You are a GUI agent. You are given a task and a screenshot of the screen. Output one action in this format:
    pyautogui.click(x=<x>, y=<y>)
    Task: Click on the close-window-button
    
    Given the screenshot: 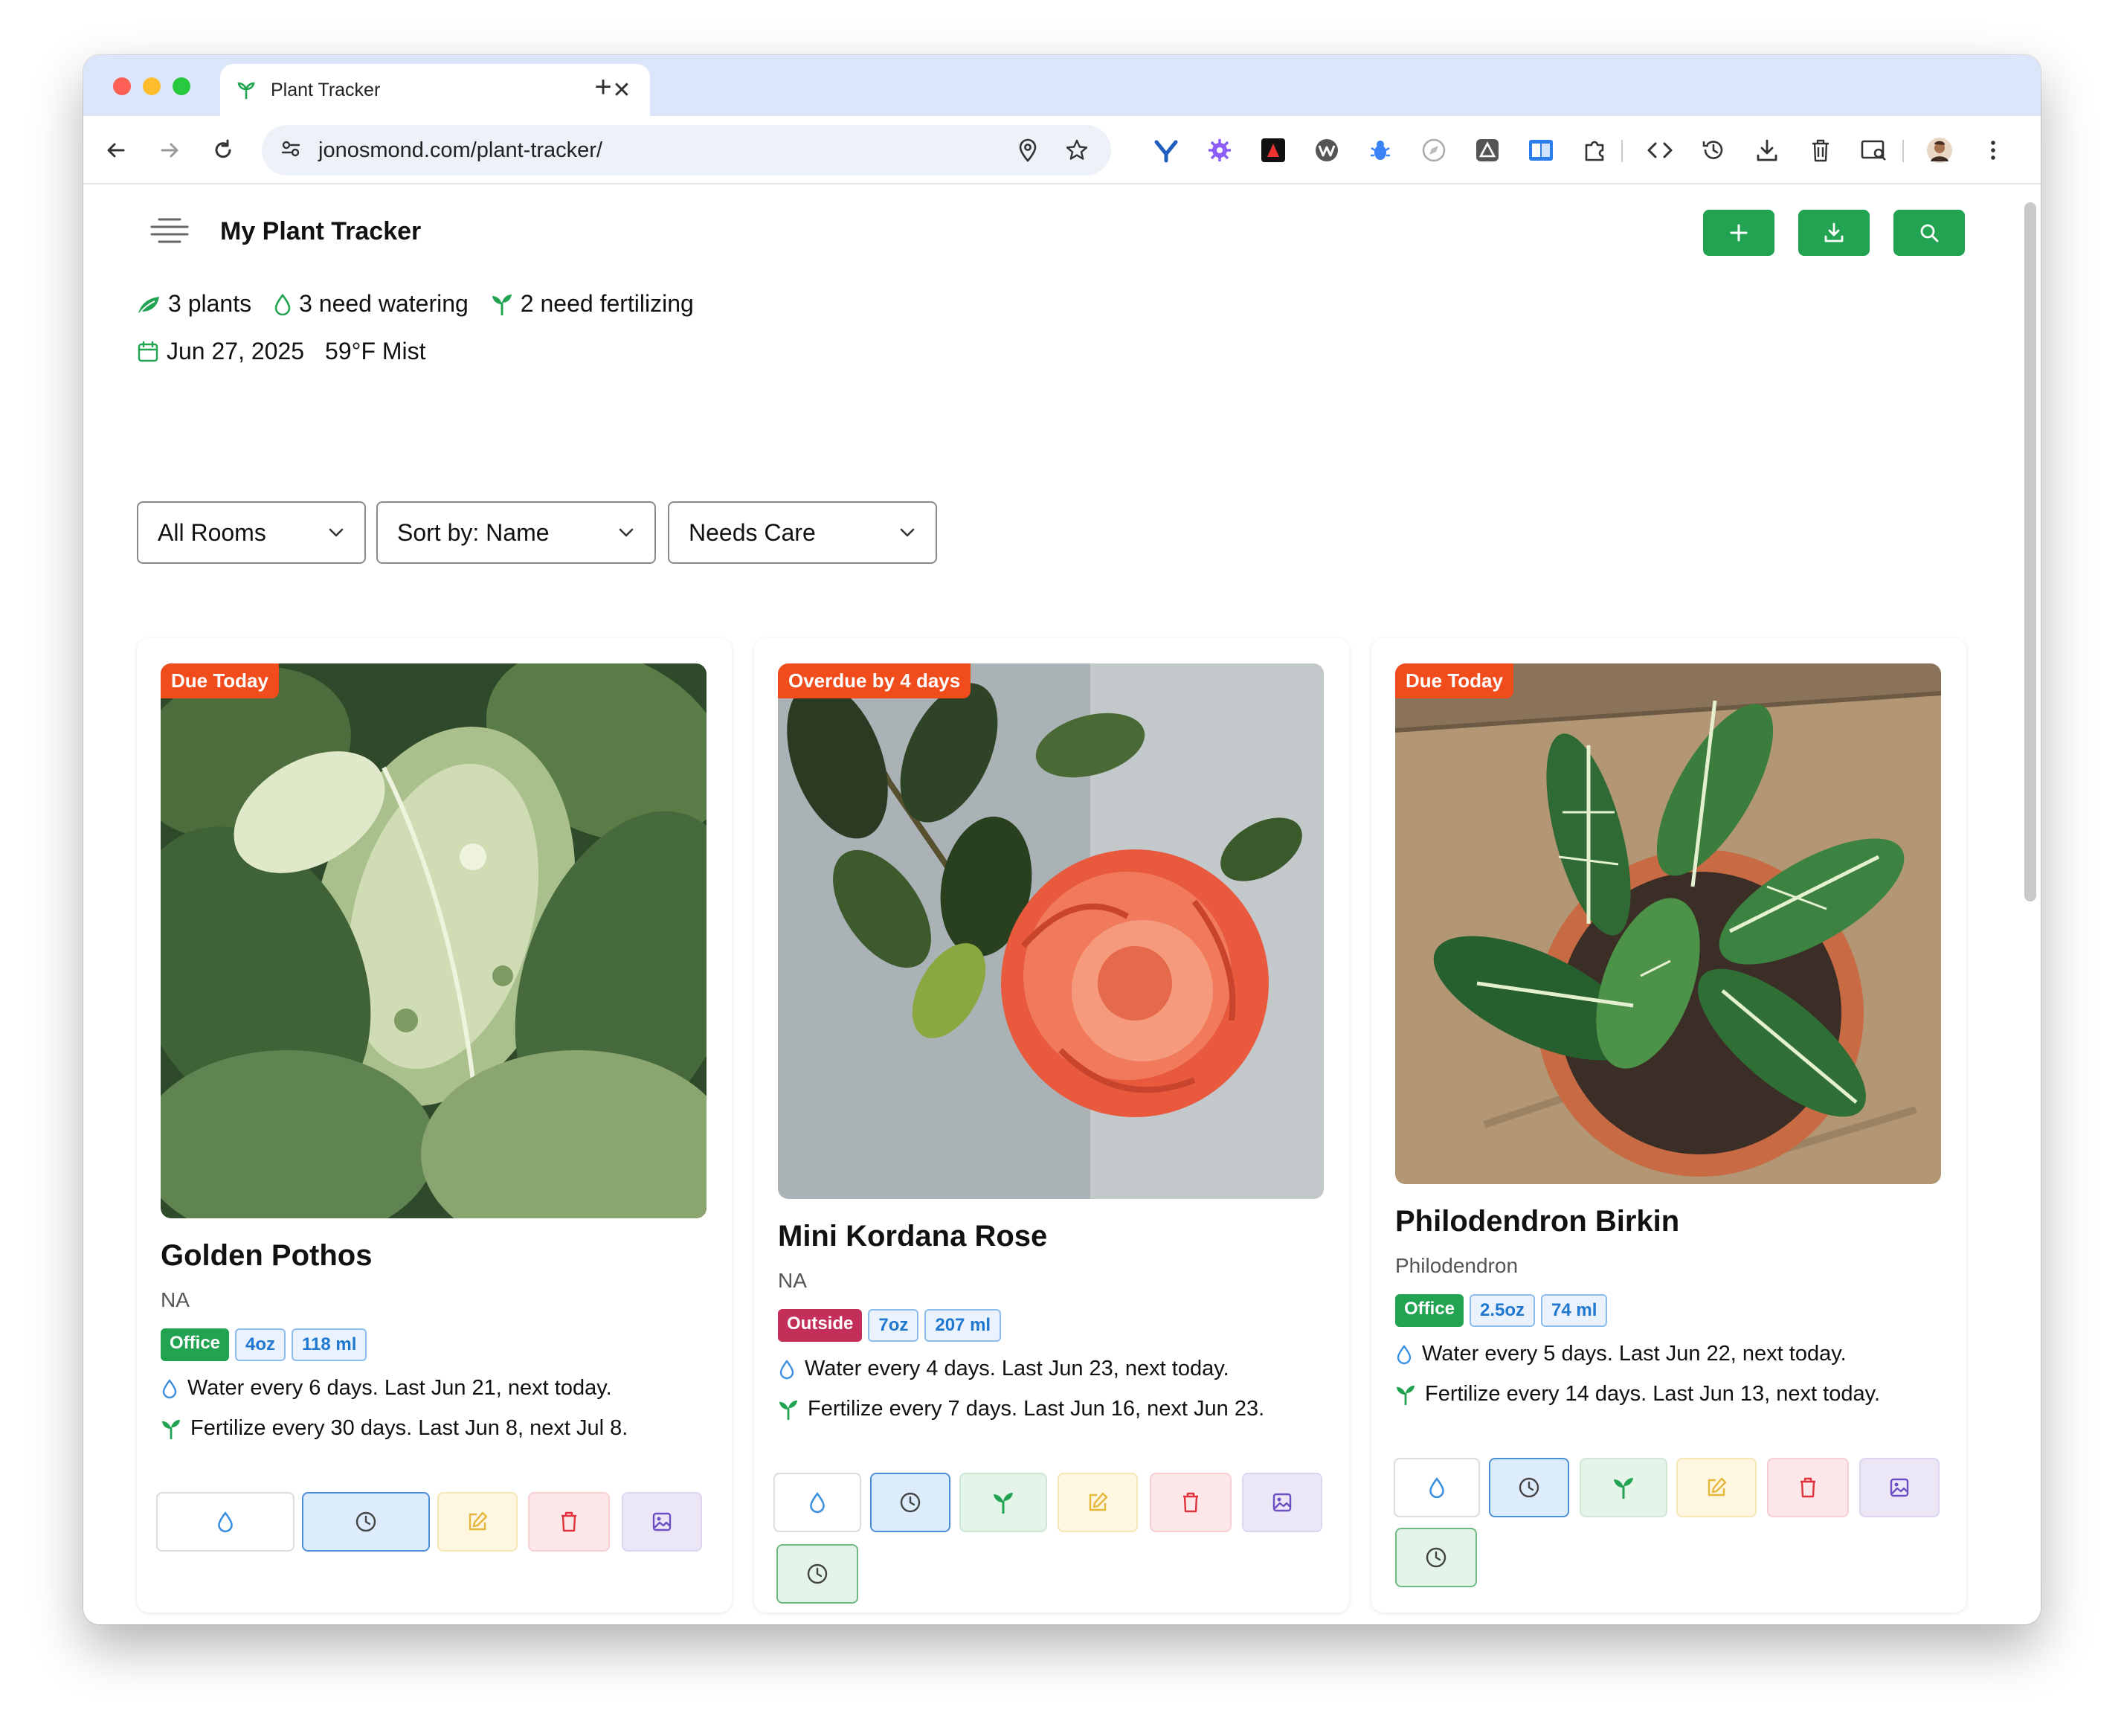 What is the action you would take?
    pyautogui.click(x=122, y=86)
    